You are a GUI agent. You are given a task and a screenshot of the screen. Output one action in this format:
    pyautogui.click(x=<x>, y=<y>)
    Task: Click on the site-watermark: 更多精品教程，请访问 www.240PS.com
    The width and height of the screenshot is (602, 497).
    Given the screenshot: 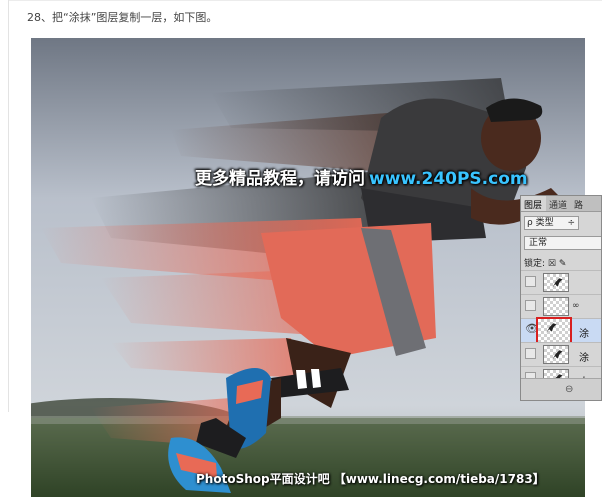 What is the action you would take?
    pyautogui.click(x=361, y=176)
    